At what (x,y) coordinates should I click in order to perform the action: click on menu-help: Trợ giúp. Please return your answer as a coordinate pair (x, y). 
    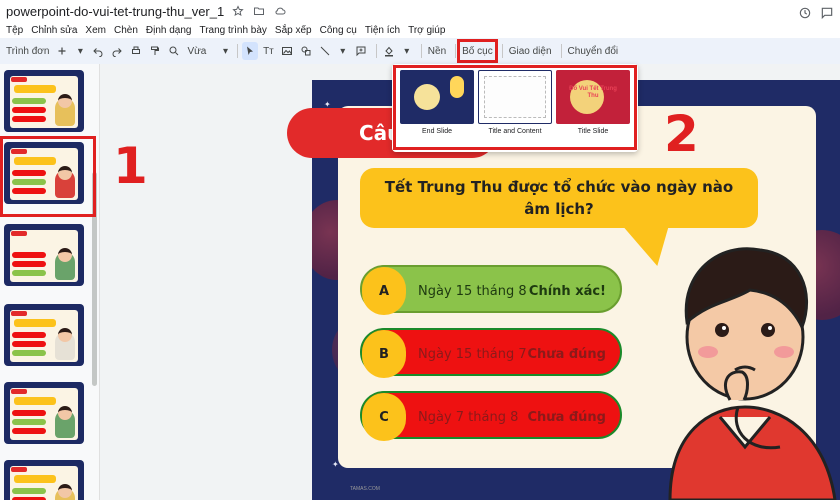
    Looking at the image, I should click on (426, 30).